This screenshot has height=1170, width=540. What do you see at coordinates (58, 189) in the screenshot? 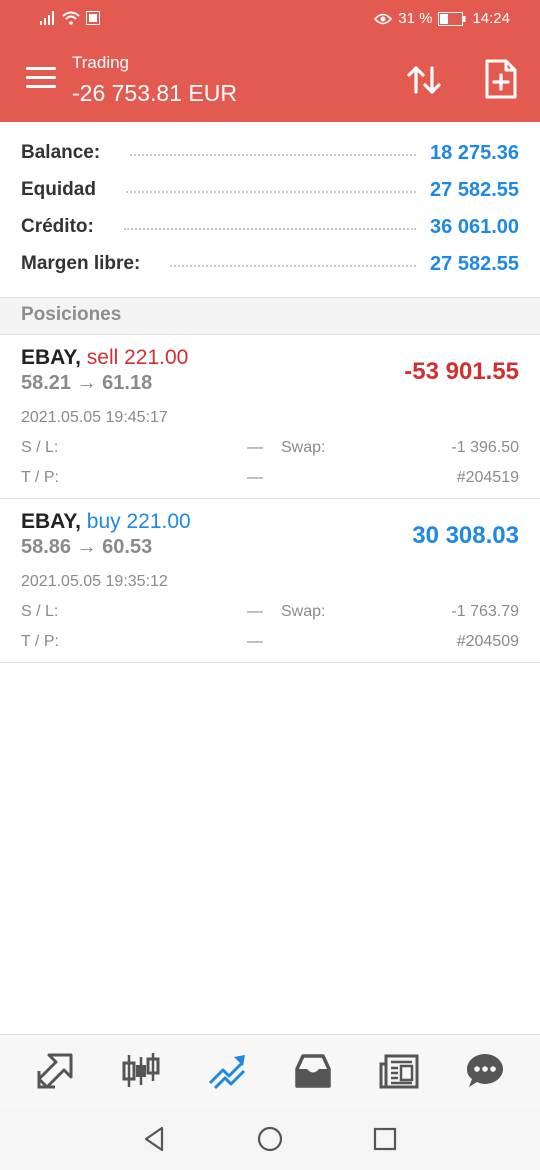
I see `equity-label: Equidad` at bounding box center [58, 189].